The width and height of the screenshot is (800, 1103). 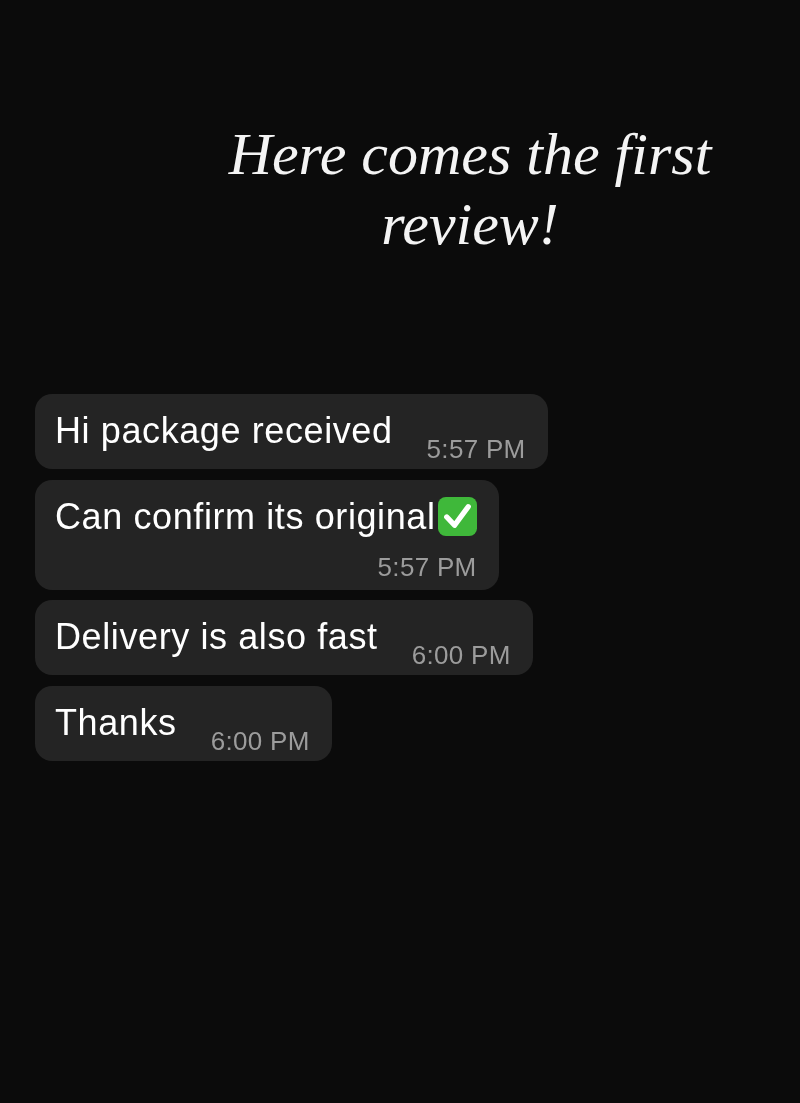 What do you see at coordinates (216, 637) in the screenshot?
I see `message-text: Delivery is also fast` at bounding box center [216, 637].